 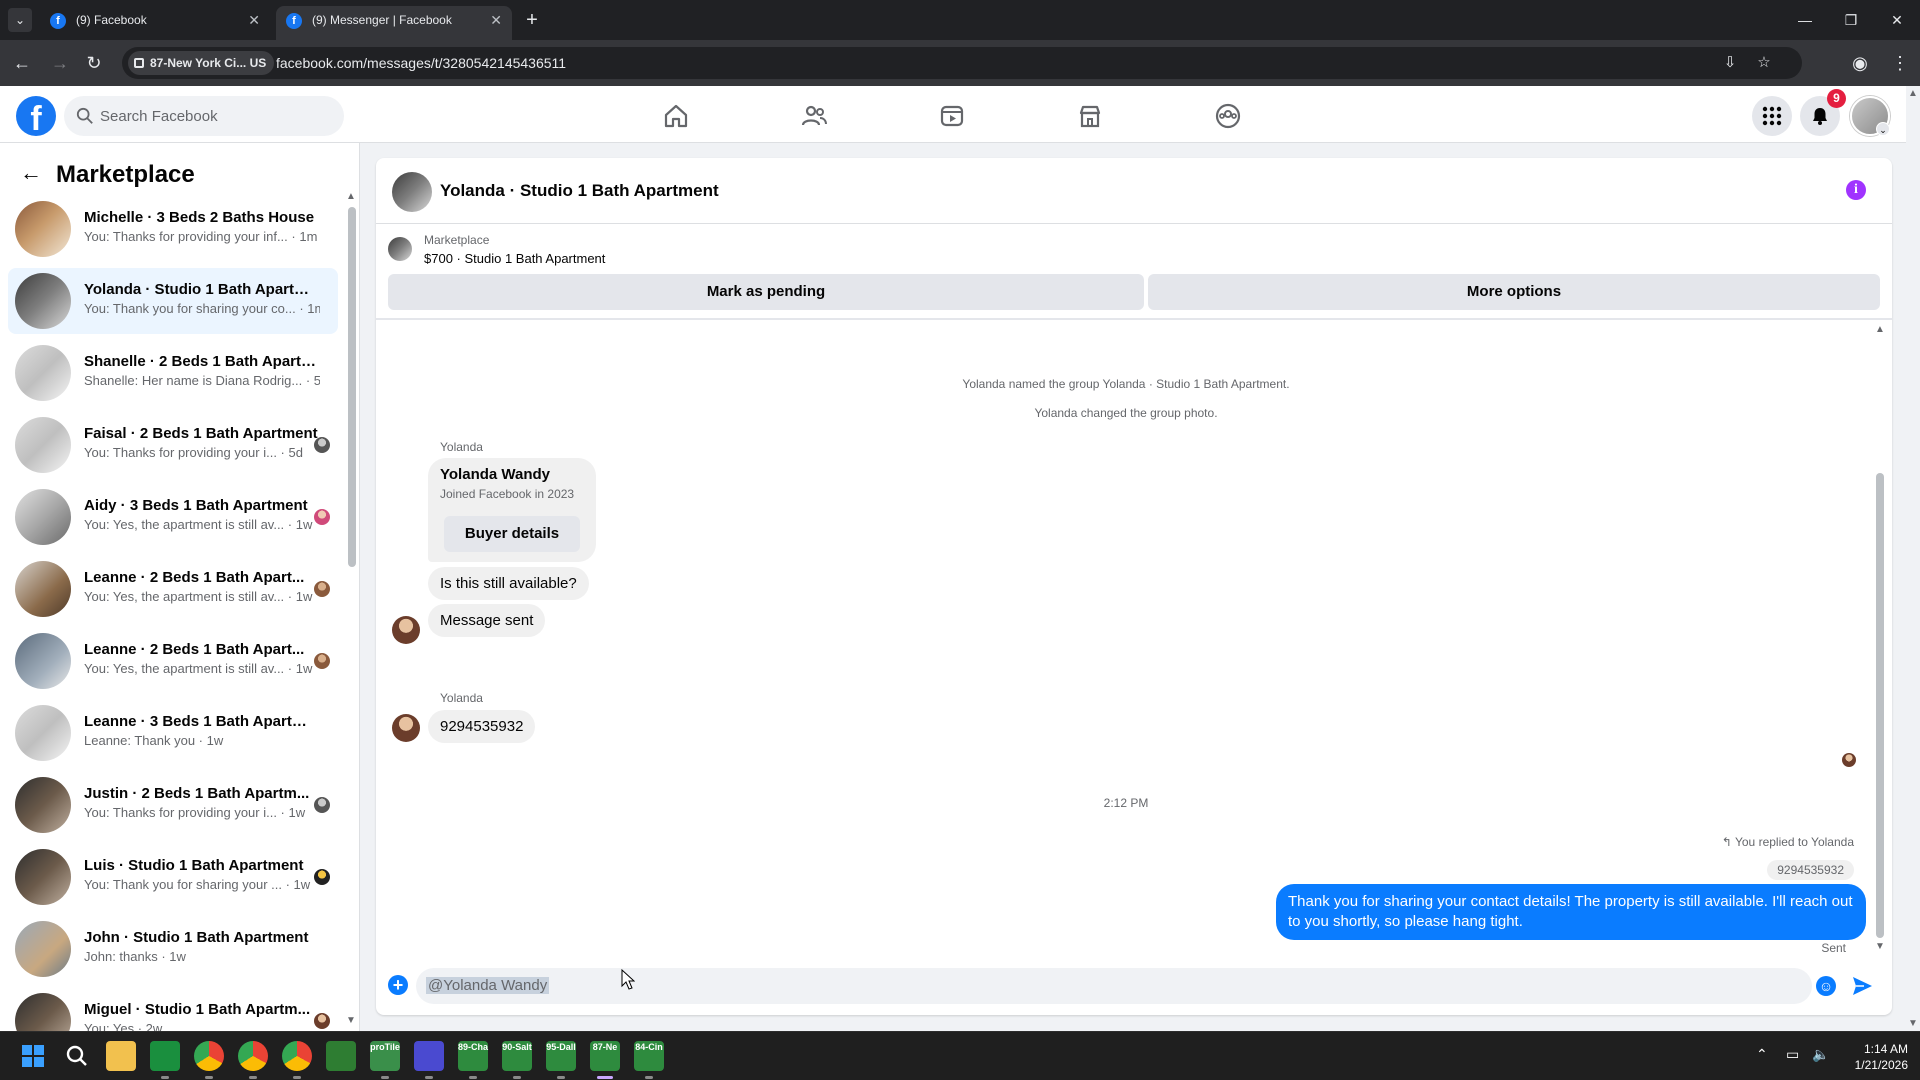 What do you see at coordinates (461, 447) in the screenshot?
I see `sender-name: Yolanda` at bounding box center [461, 447].